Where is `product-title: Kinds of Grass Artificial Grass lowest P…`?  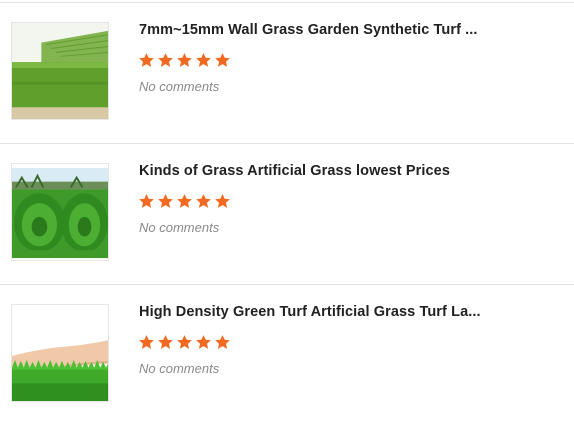 product-title: Kinds of Grass Artificial Grass lowest P… is located at coordinates (354, 171).